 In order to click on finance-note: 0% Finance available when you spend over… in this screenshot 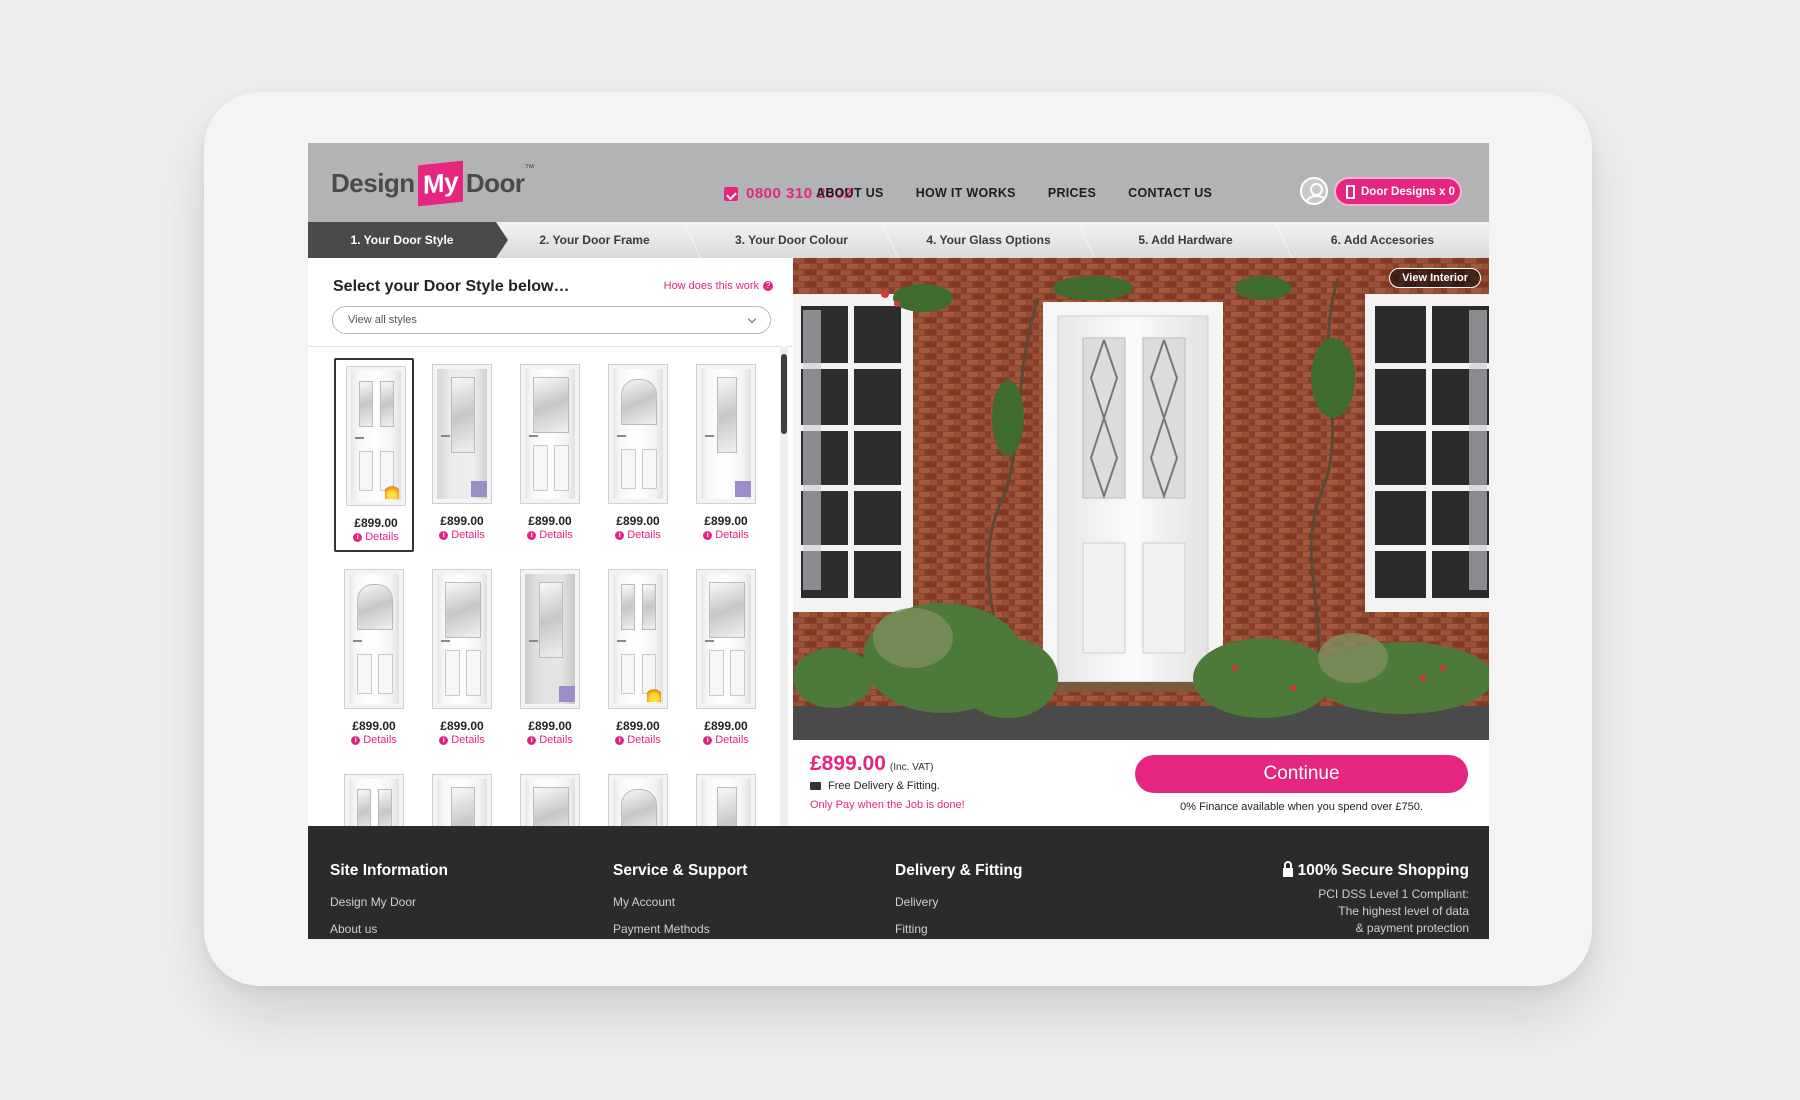, I will do `click(1301, 807)`.